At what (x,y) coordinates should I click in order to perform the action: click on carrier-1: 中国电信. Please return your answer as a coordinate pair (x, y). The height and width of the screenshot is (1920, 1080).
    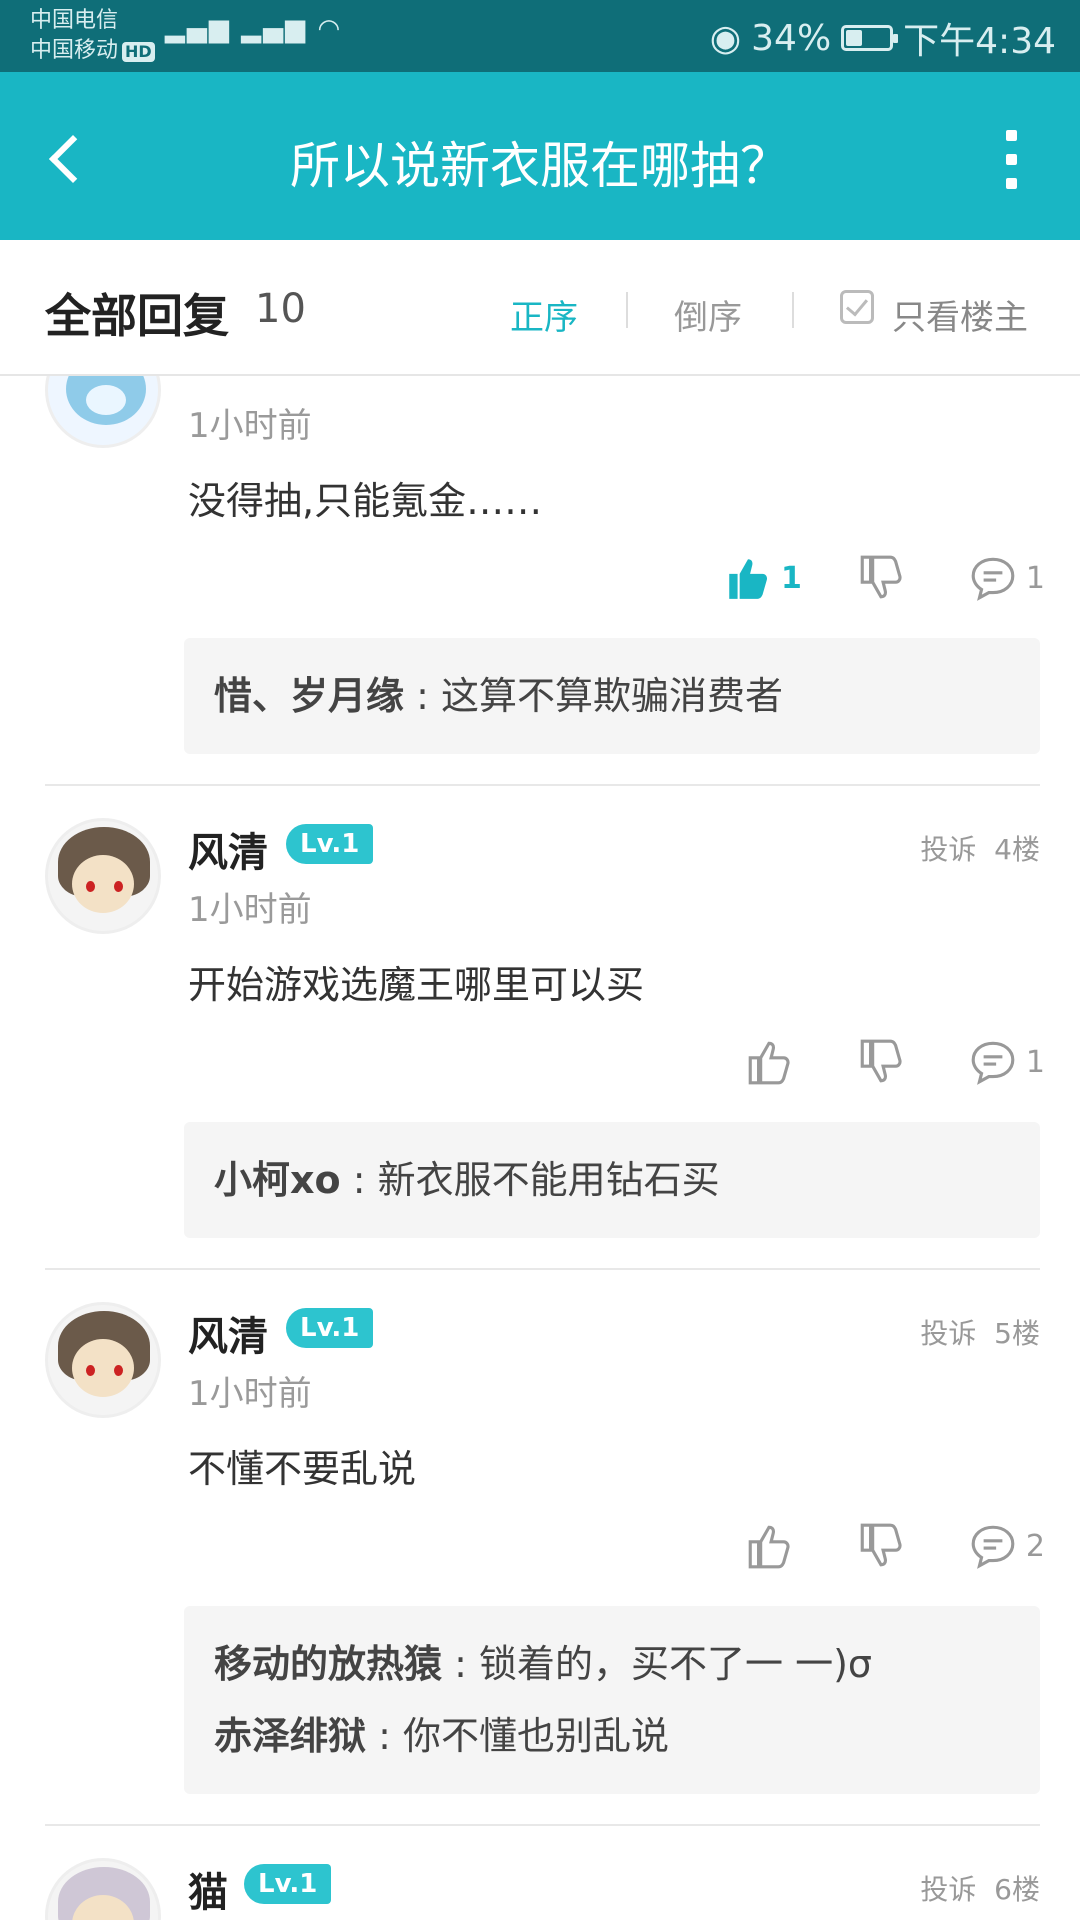
    Looking at the image, I should click on (74, 20).